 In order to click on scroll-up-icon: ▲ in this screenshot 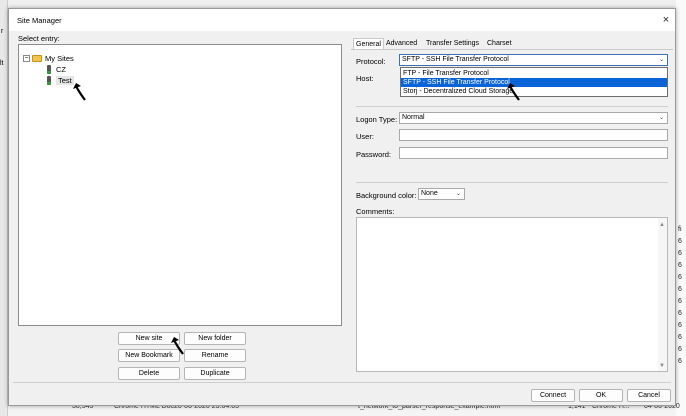, I will do `click(662, 225)`.